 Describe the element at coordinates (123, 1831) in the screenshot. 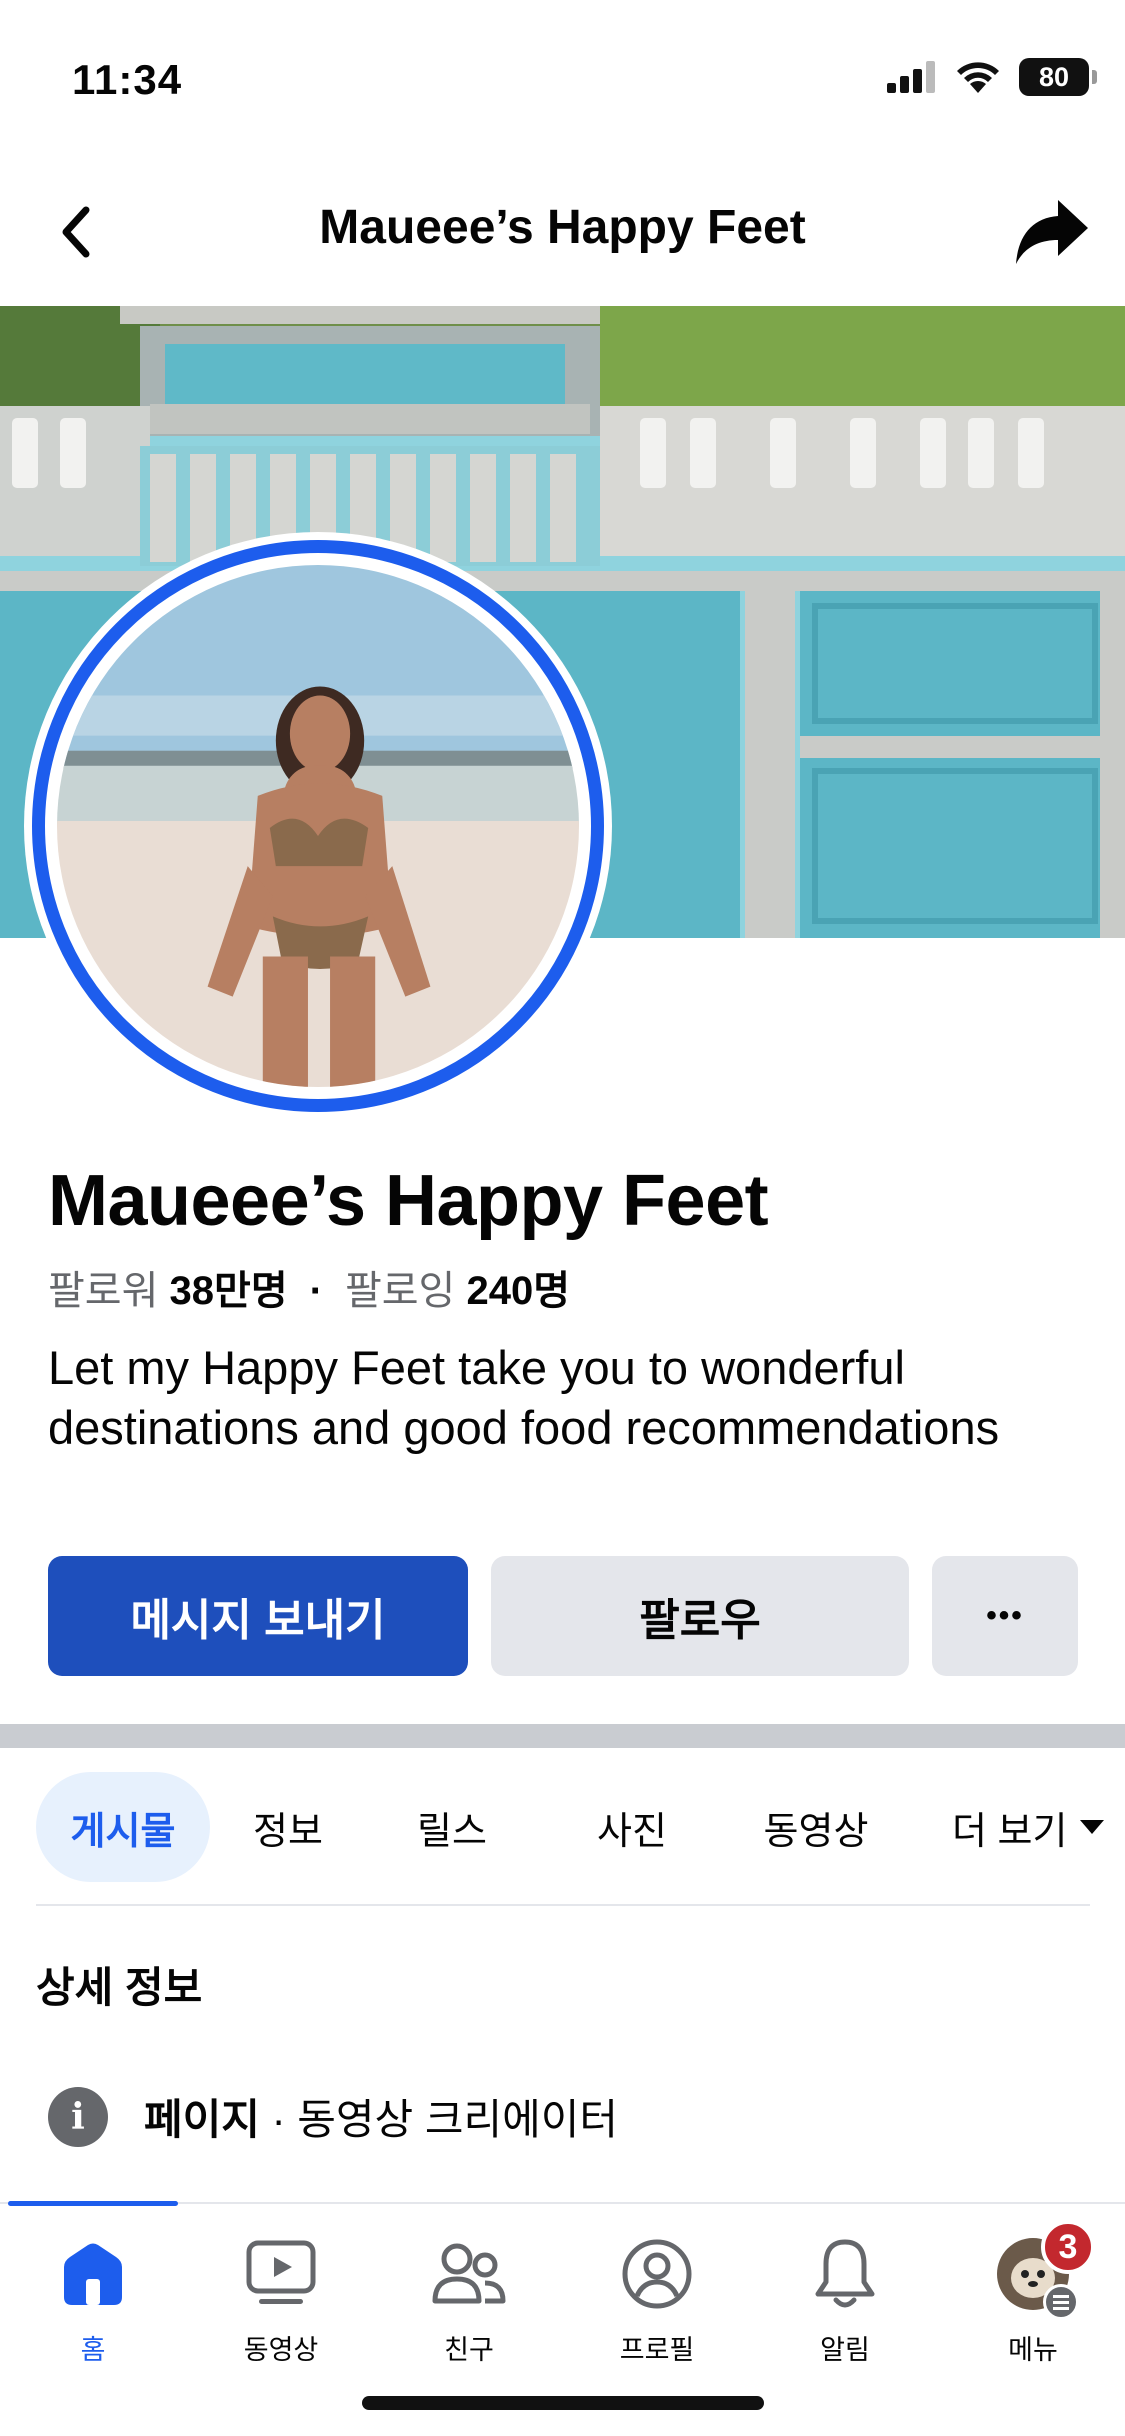

I see `tab-label: 게시물` at that location.